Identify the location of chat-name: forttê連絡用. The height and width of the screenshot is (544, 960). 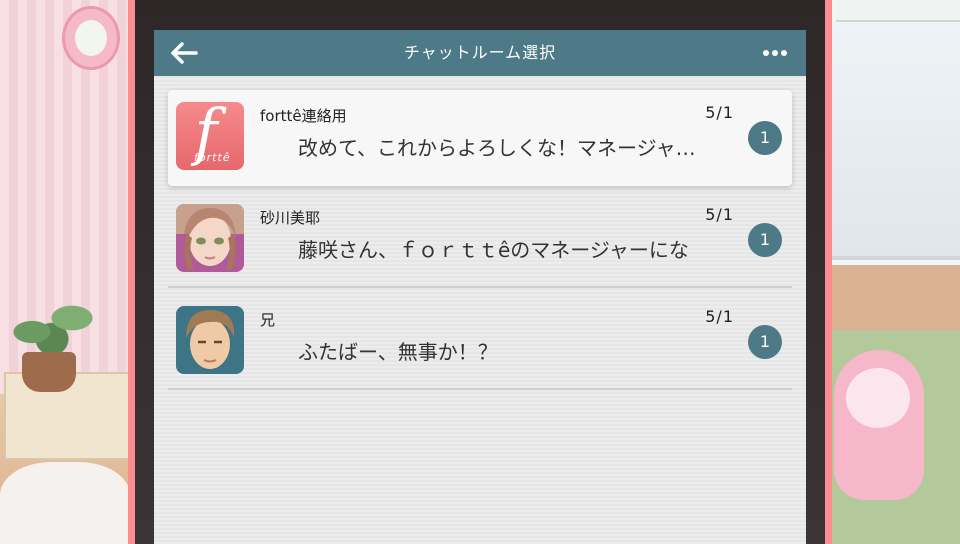
(303, 116).